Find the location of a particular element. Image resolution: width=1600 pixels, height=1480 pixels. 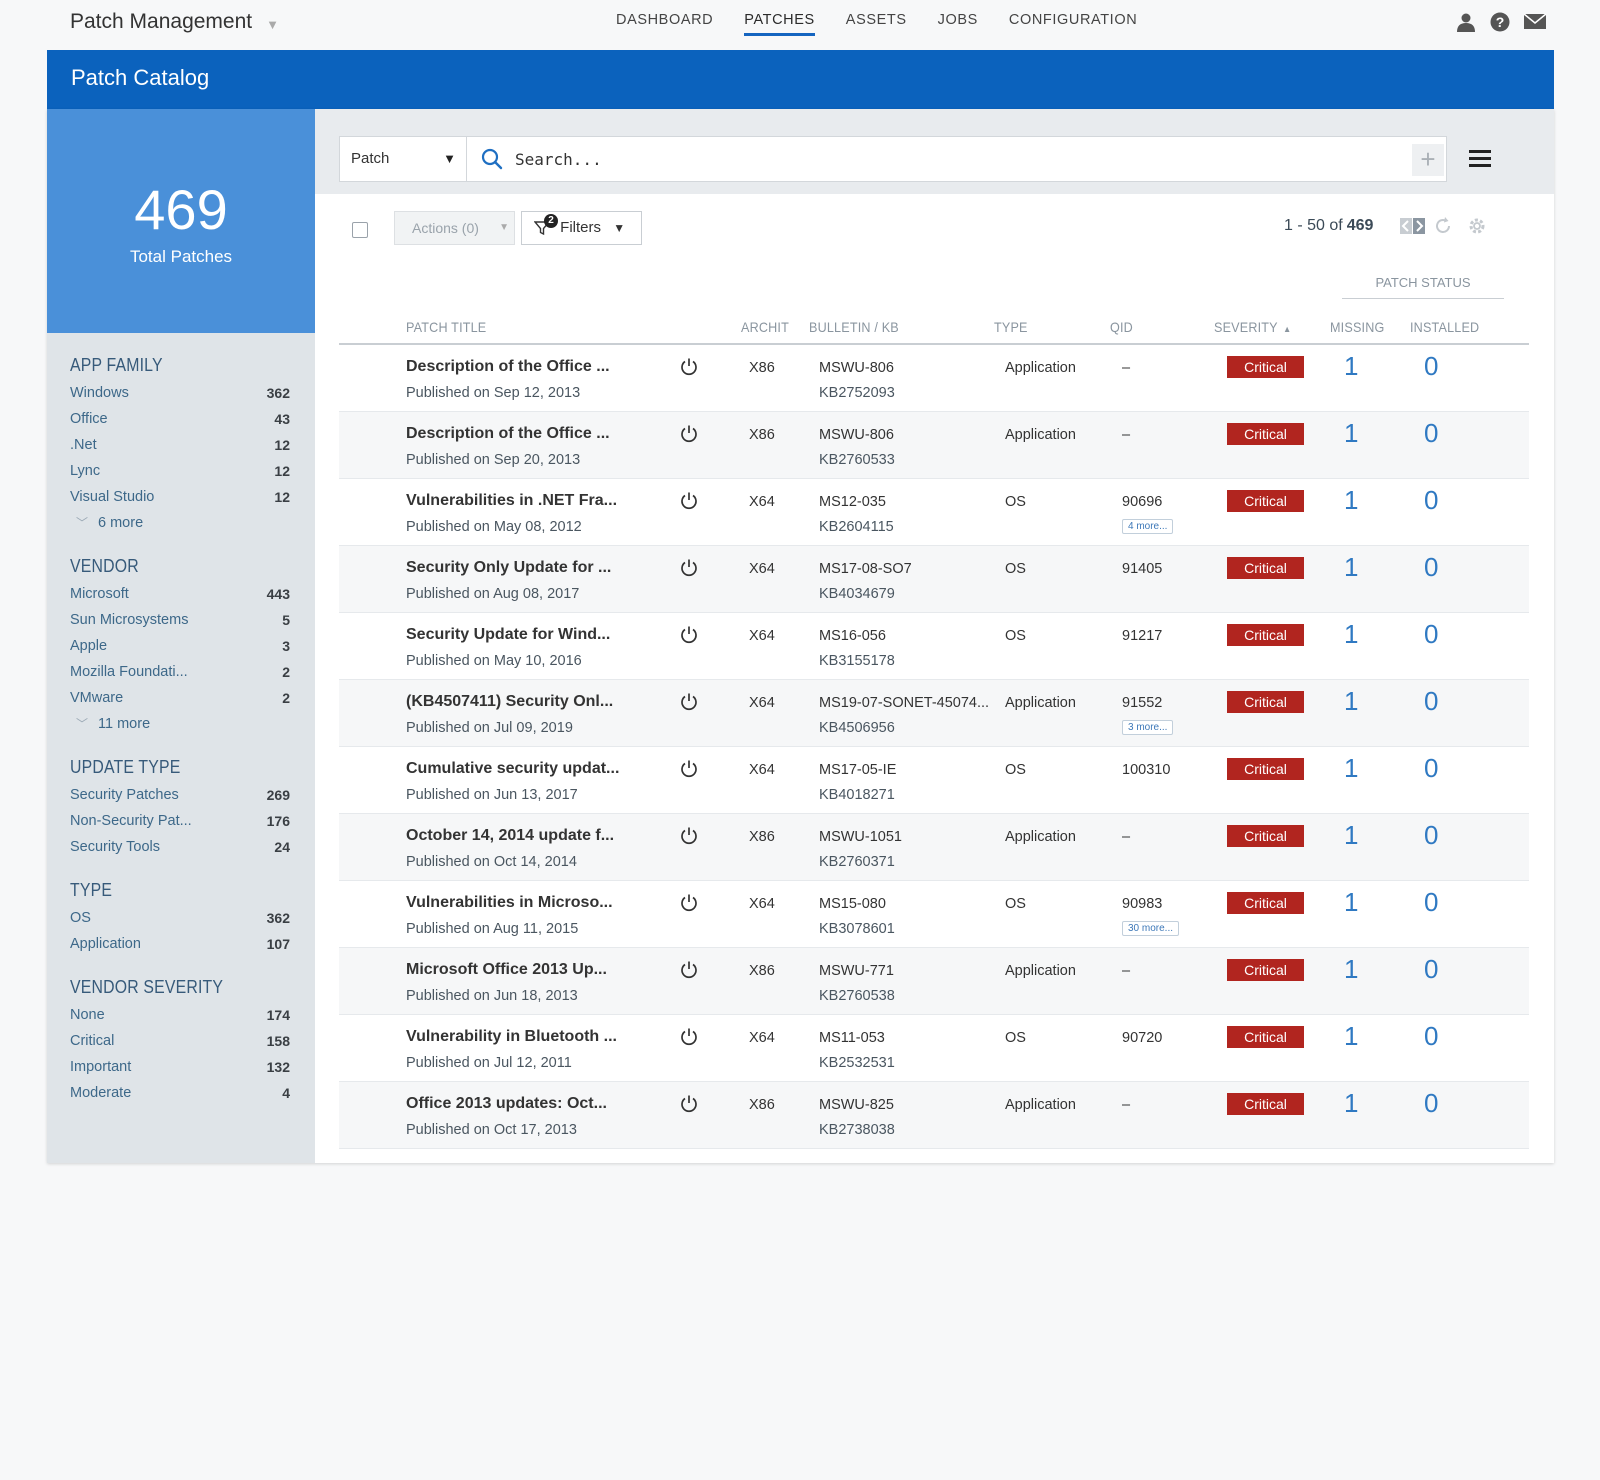

facet-item: Lync 12 is located at coordinates (180, 474).